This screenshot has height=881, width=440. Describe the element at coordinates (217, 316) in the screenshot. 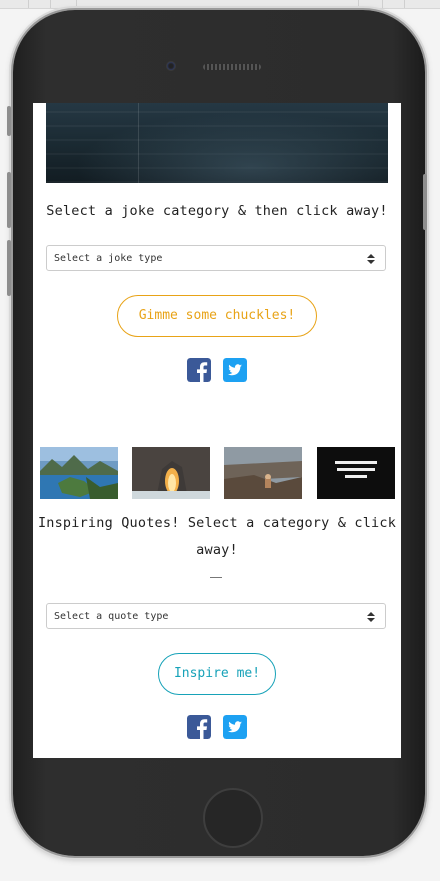

I see `gimme-chuckles-button: Gimme some chuckles!` at that location.